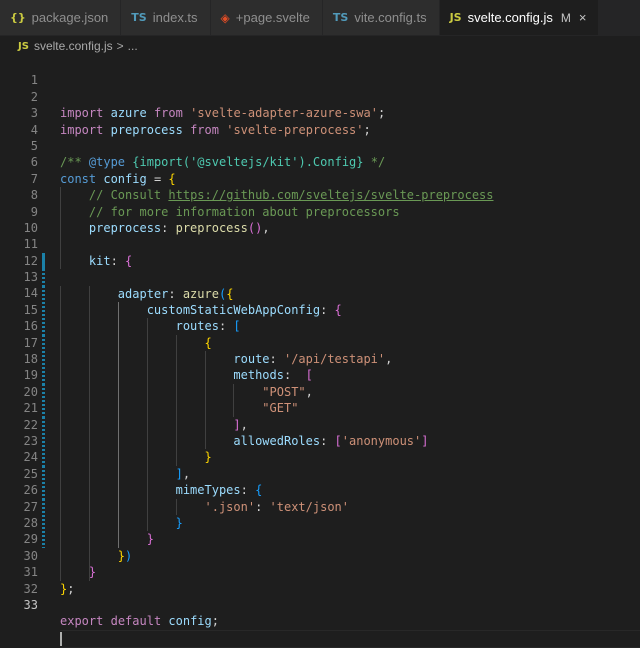  What do you see at coordinates (320, 237) in the screenshot?
I see `code-line: 10 kit: {` at bounding box center [320, 237].